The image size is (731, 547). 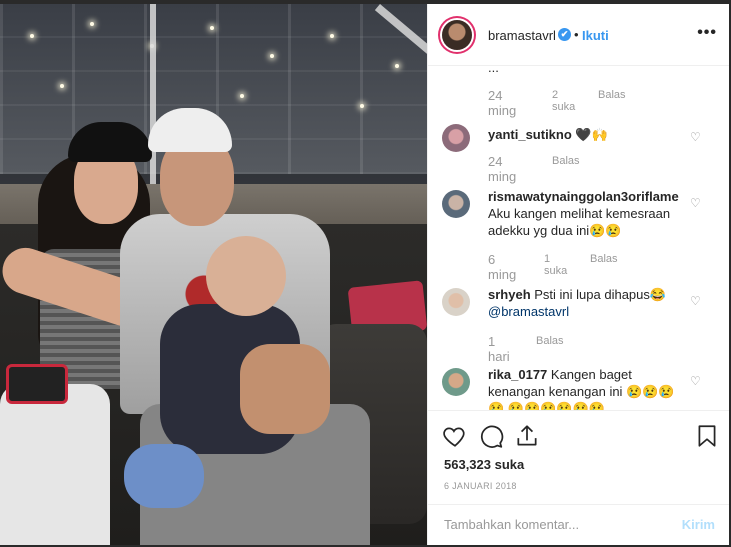 What do you see at coordinates (55, 464) in the screenshot?
I see `photo-woman-pants` at bounding box center [55, 464].